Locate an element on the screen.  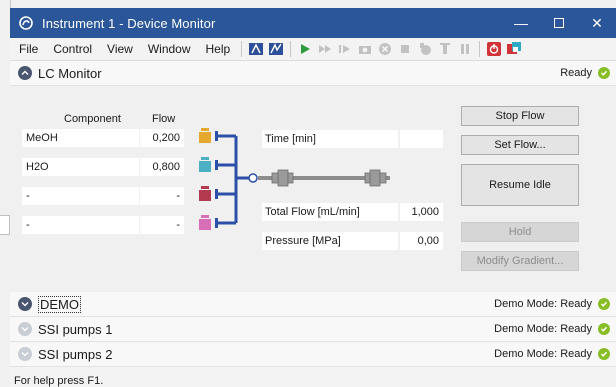
flow-cell: 0,200 is located at coordinates (162, 138).